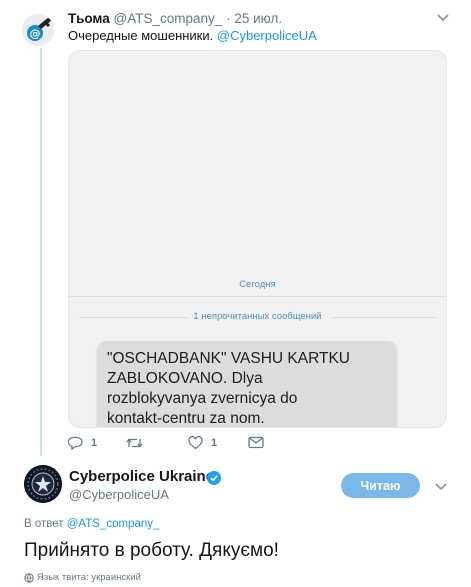 The height and width of the screenshot is (587, 471). I want to click on reply-to-handle-link: @ATS_company_, so click(113, 524).